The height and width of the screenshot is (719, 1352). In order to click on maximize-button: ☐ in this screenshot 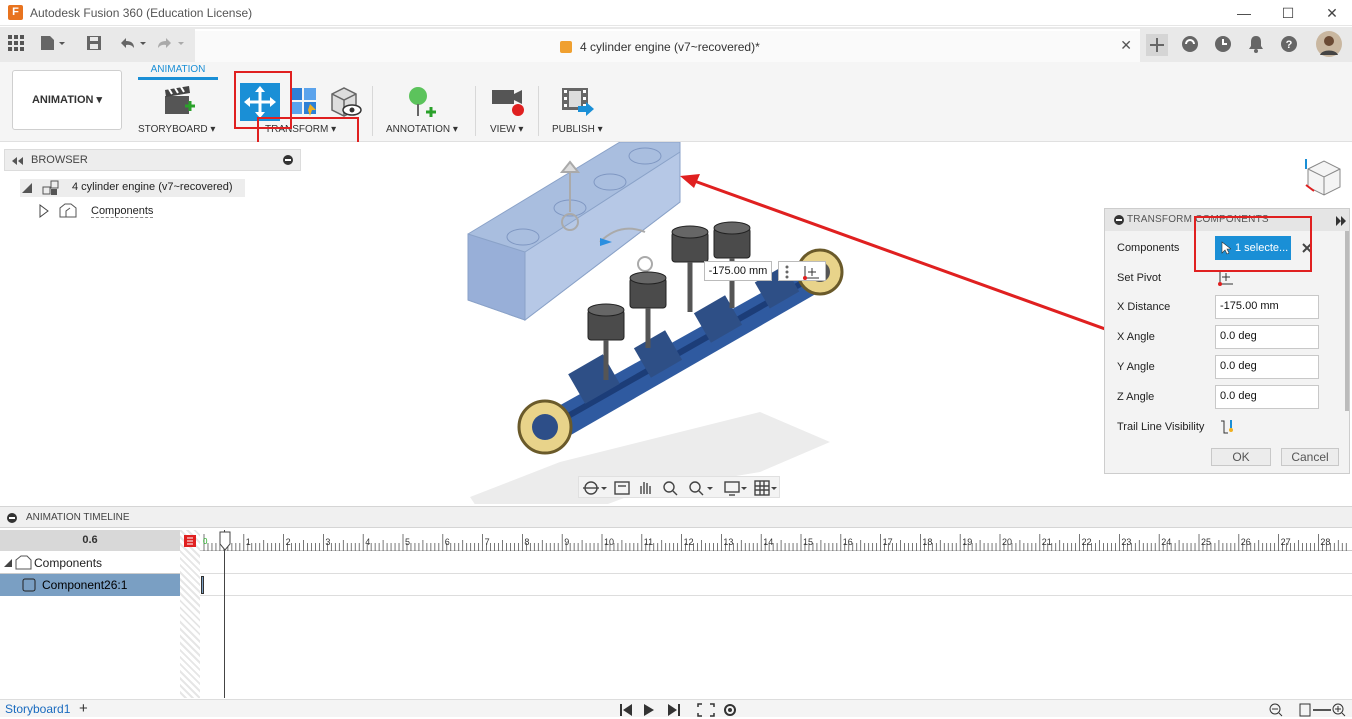, I will do `click(1288, 13)`.